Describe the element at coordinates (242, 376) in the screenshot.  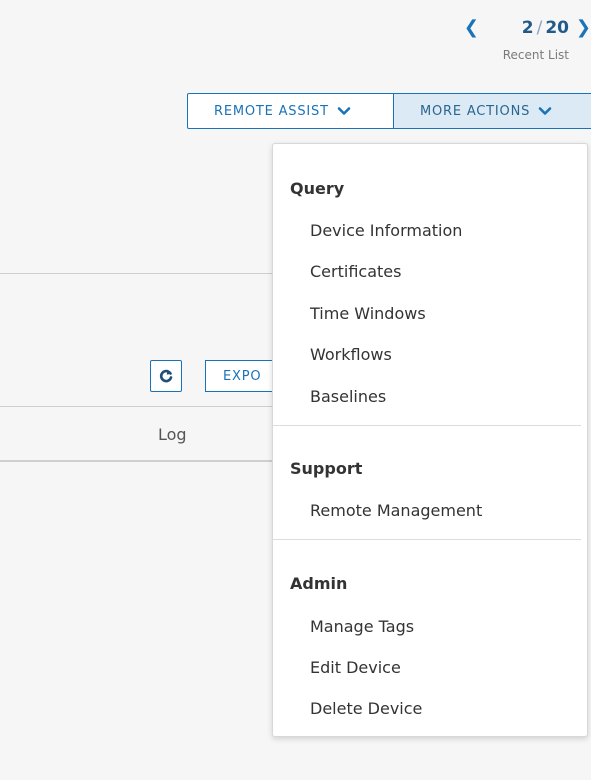
I see `export-label: EXPO` at that location.